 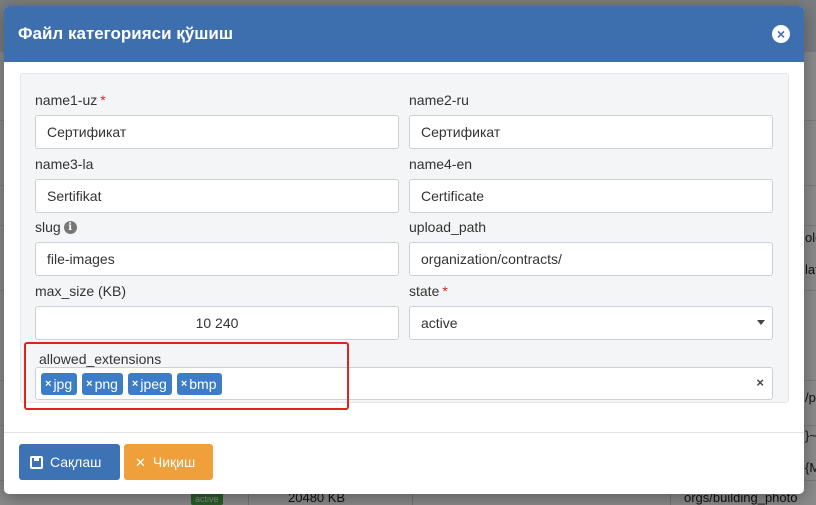 I want to click on save-button-label: Сақлаш, so click(x=76, y=462).